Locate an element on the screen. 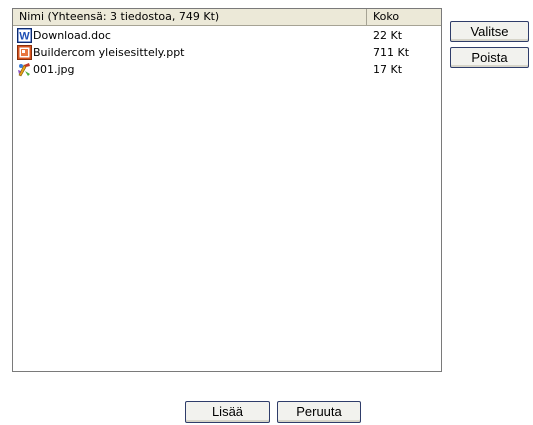  name-column-header: Nimi (Yhteensä: 3 tiedostoa, 749 Kt) is located at coordinates (190, 17).